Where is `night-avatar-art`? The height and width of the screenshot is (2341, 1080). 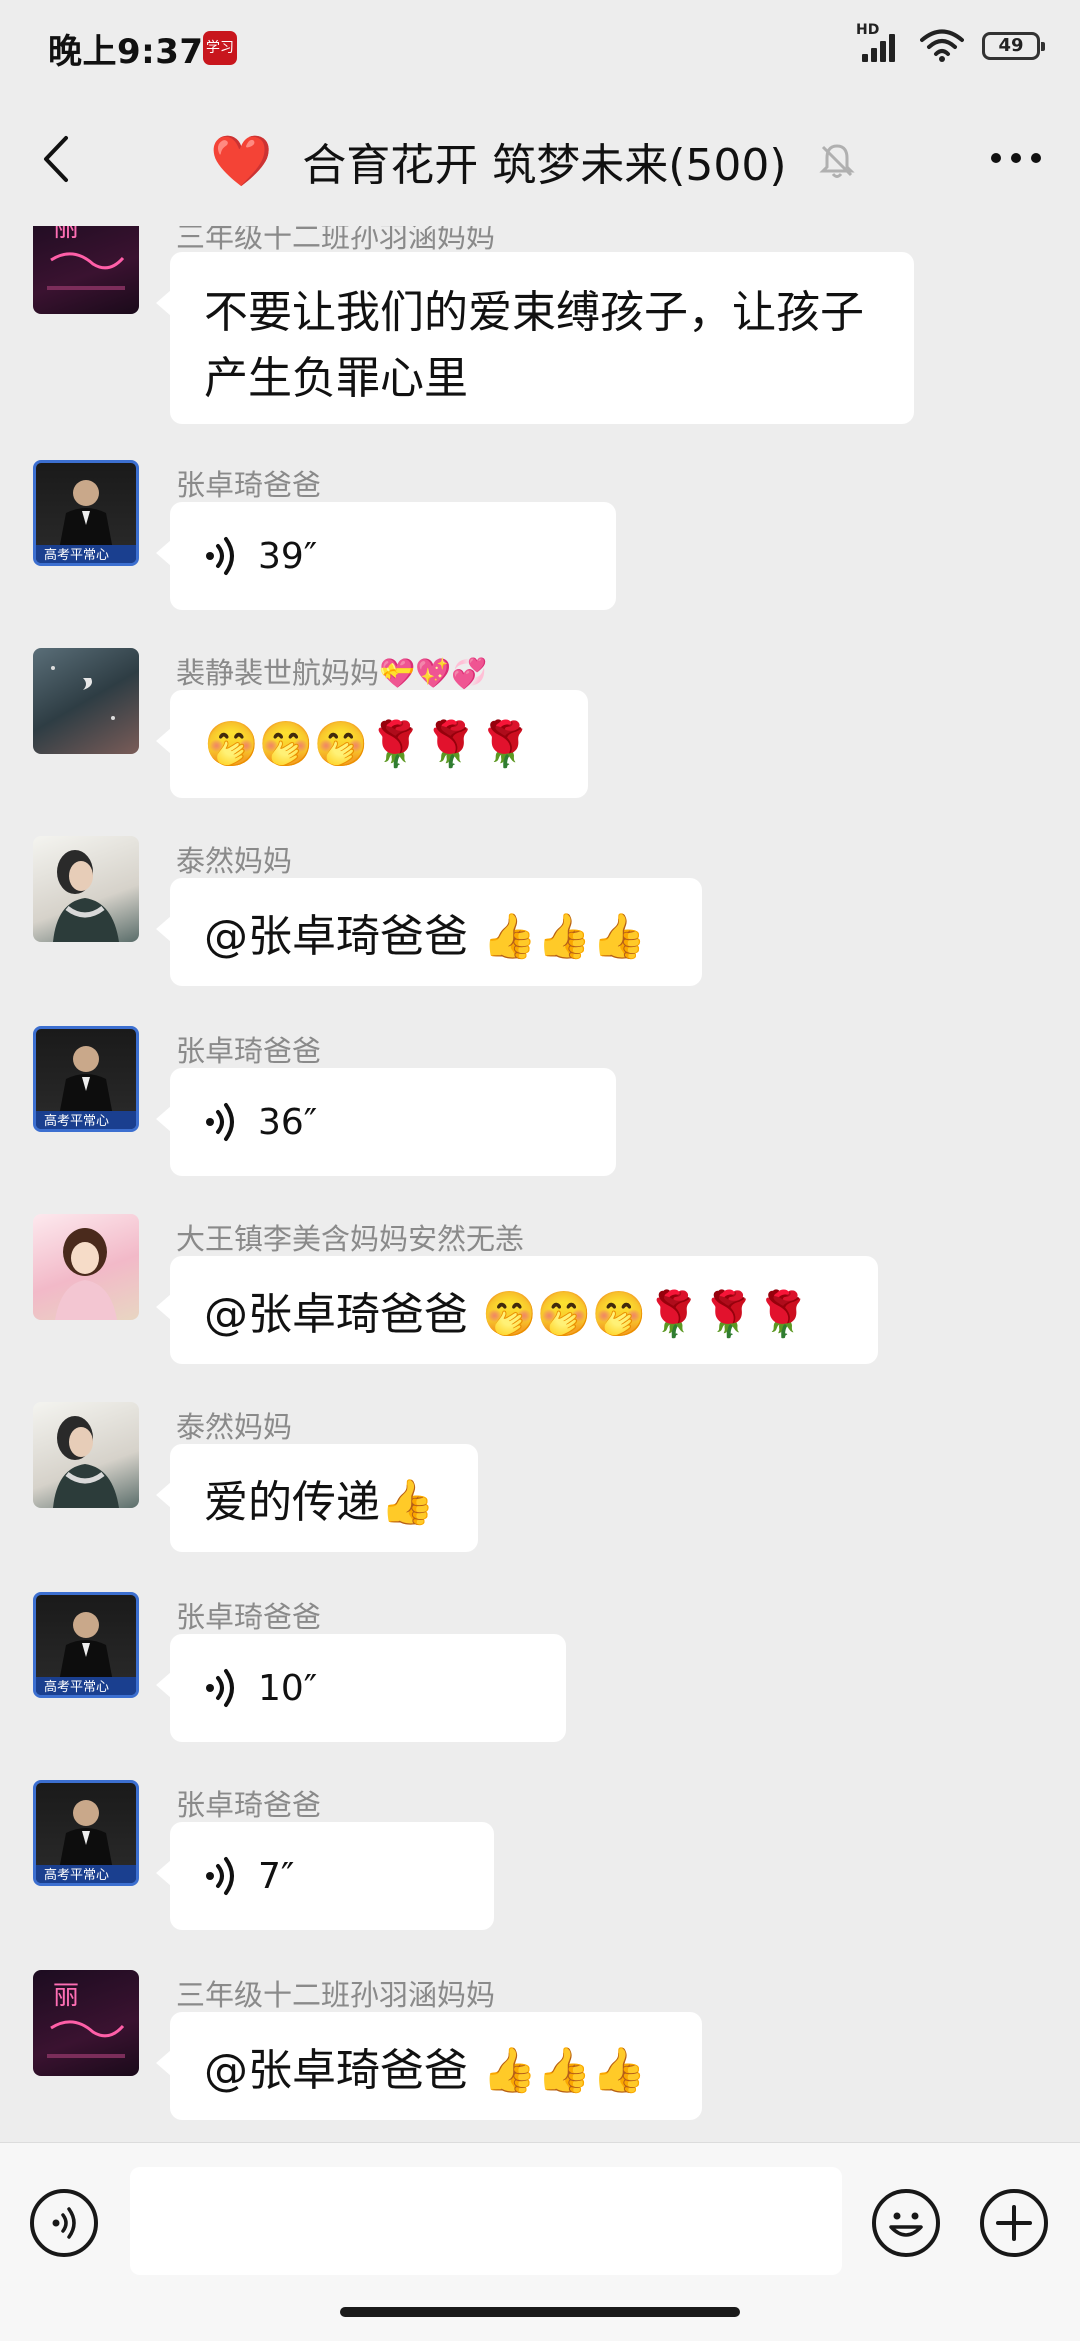 night-avatar-art is located at coordinates (83, 693).